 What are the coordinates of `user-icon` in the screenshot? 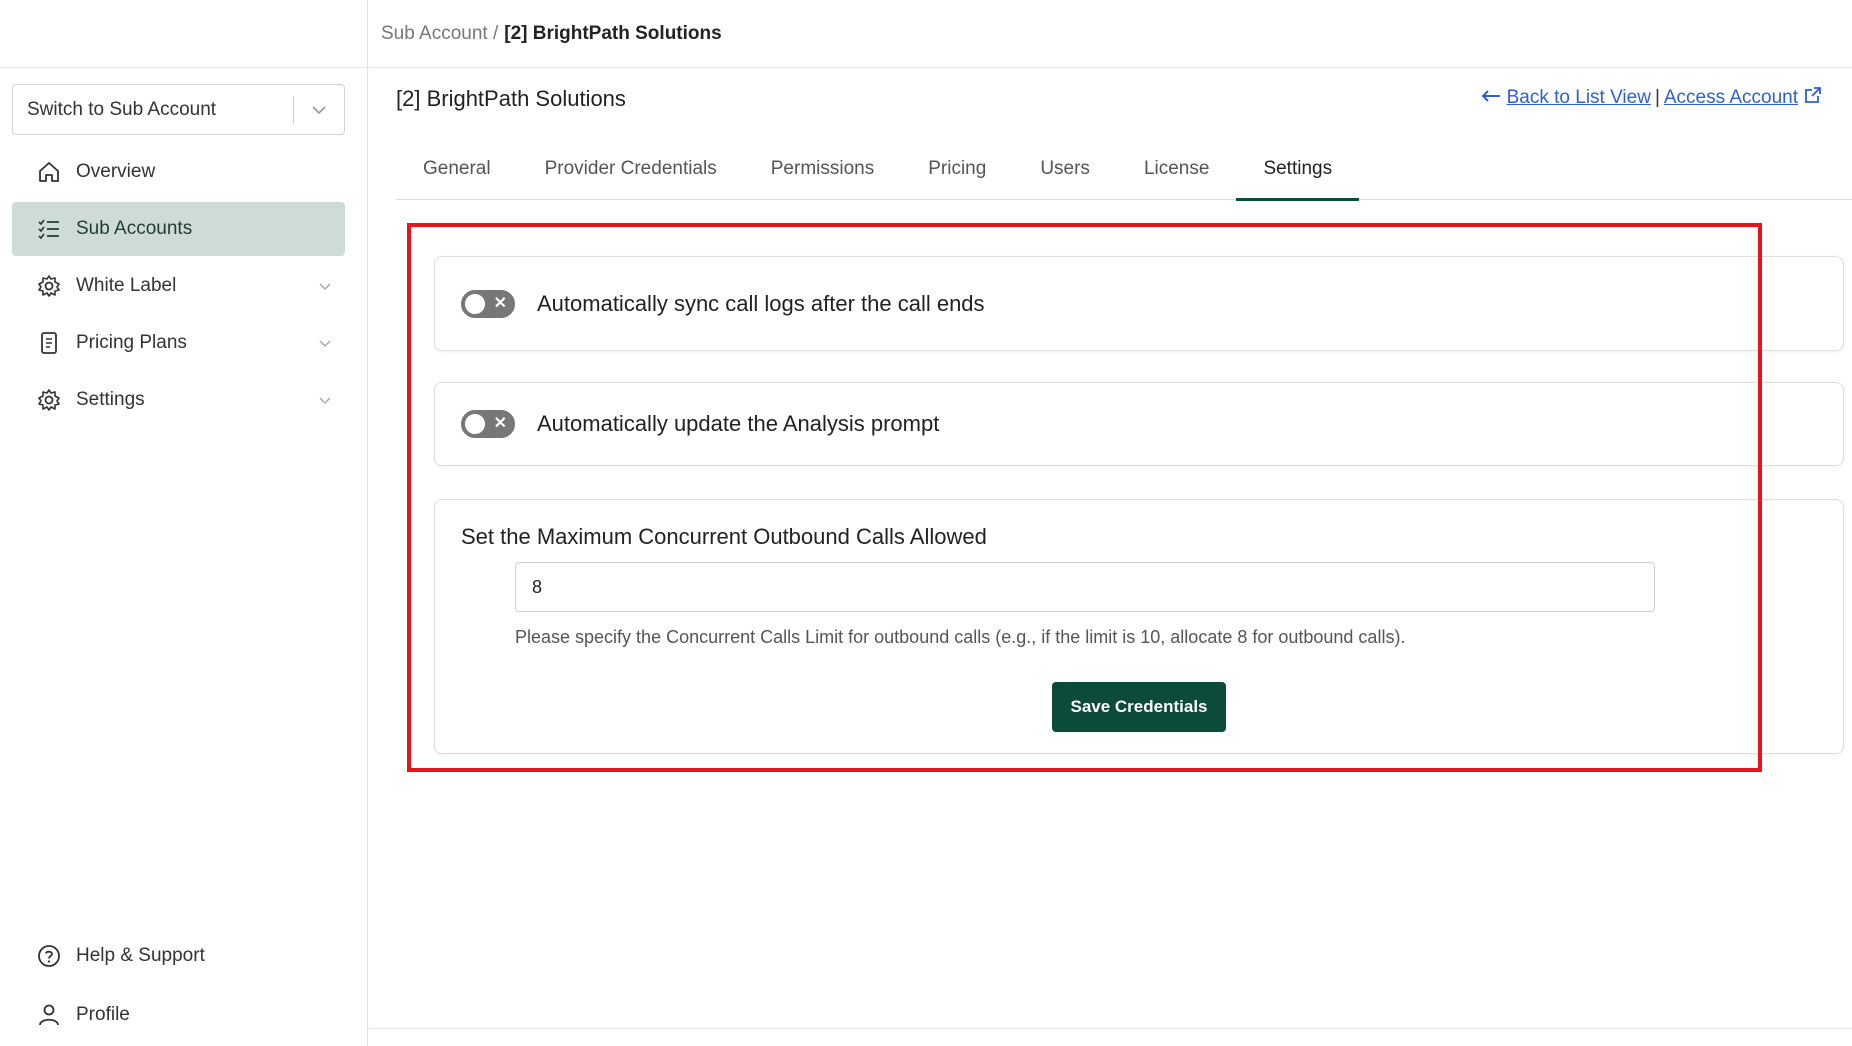 It's located at (49, 1015).